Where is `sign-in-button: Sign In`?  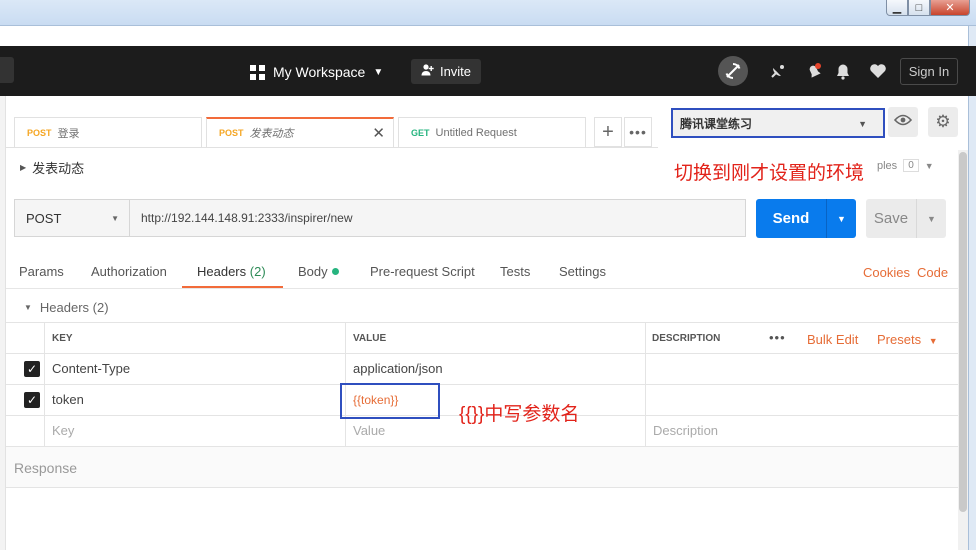 sign-in-button: Sign In is located at coordinates (929, 71).